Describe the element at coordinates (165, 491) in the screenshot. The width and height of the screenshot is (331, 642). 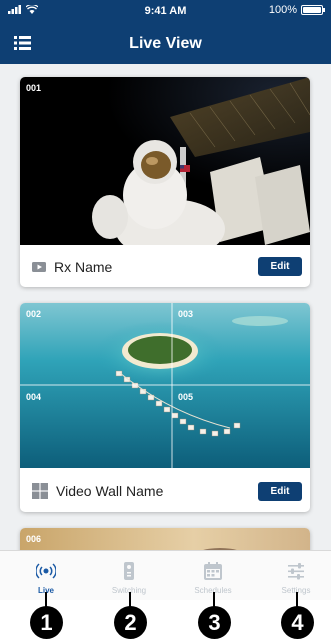
I see `card-footer: Video Wall Name Edit` at that location.